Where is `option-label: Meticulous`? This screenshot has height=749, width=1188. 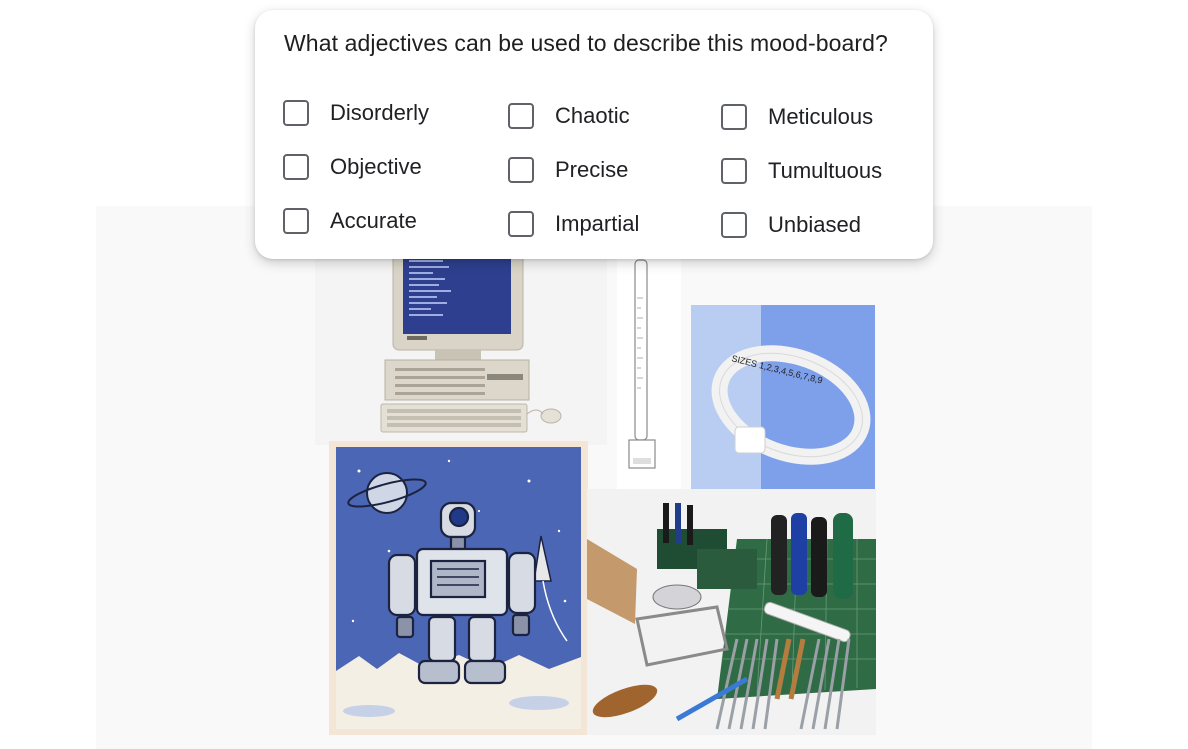 option-label: Meticulous is located at coordinates (821, 116).